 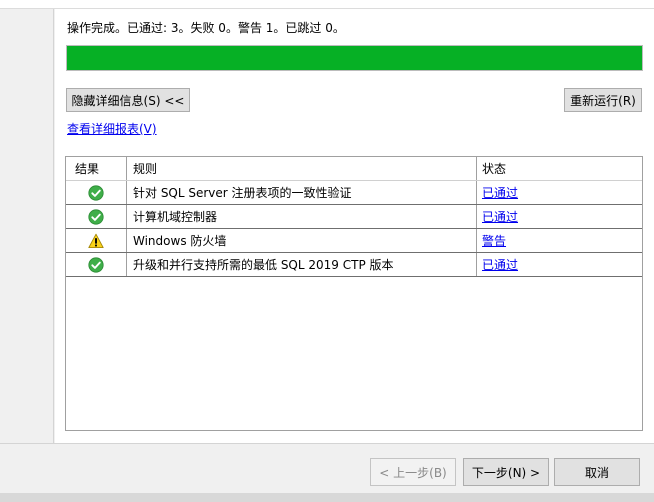 I want to click on window-bottom-edge, so click(x=327, y=497).